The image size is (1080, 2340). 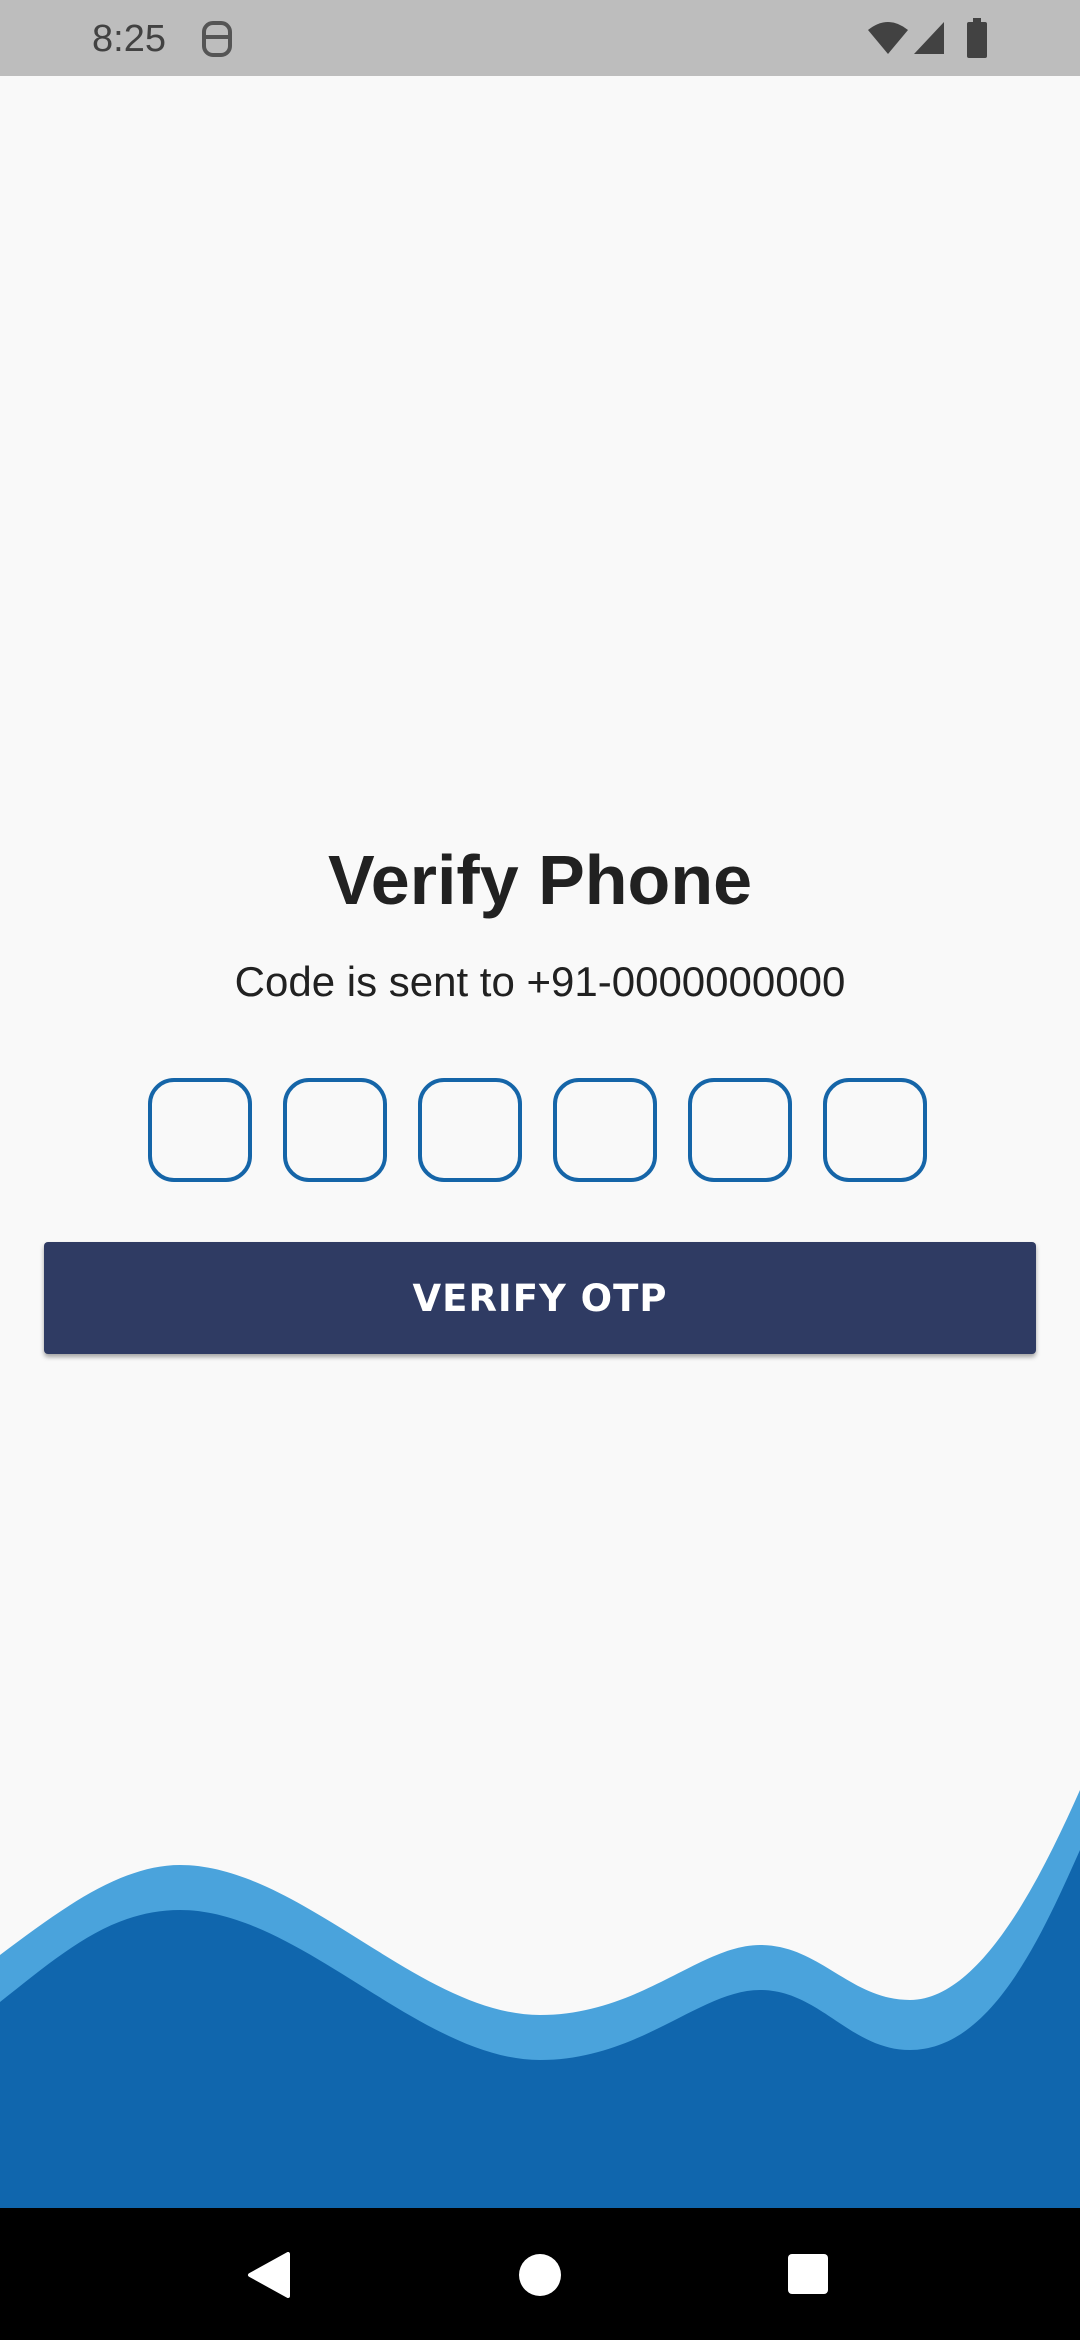 I want to click on home-icon, so click(x=540, y=2275).